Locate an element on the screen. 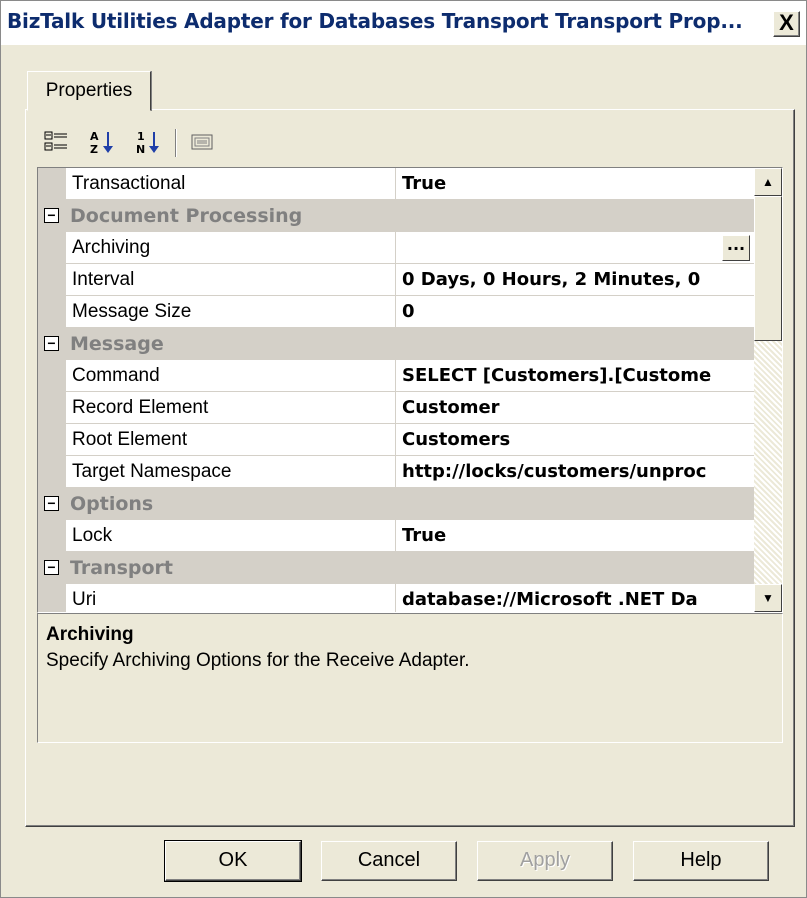 Image resolution: width=807 pixels, height=898 pixels. scroll-thumb is located at coordinates (768, 268).